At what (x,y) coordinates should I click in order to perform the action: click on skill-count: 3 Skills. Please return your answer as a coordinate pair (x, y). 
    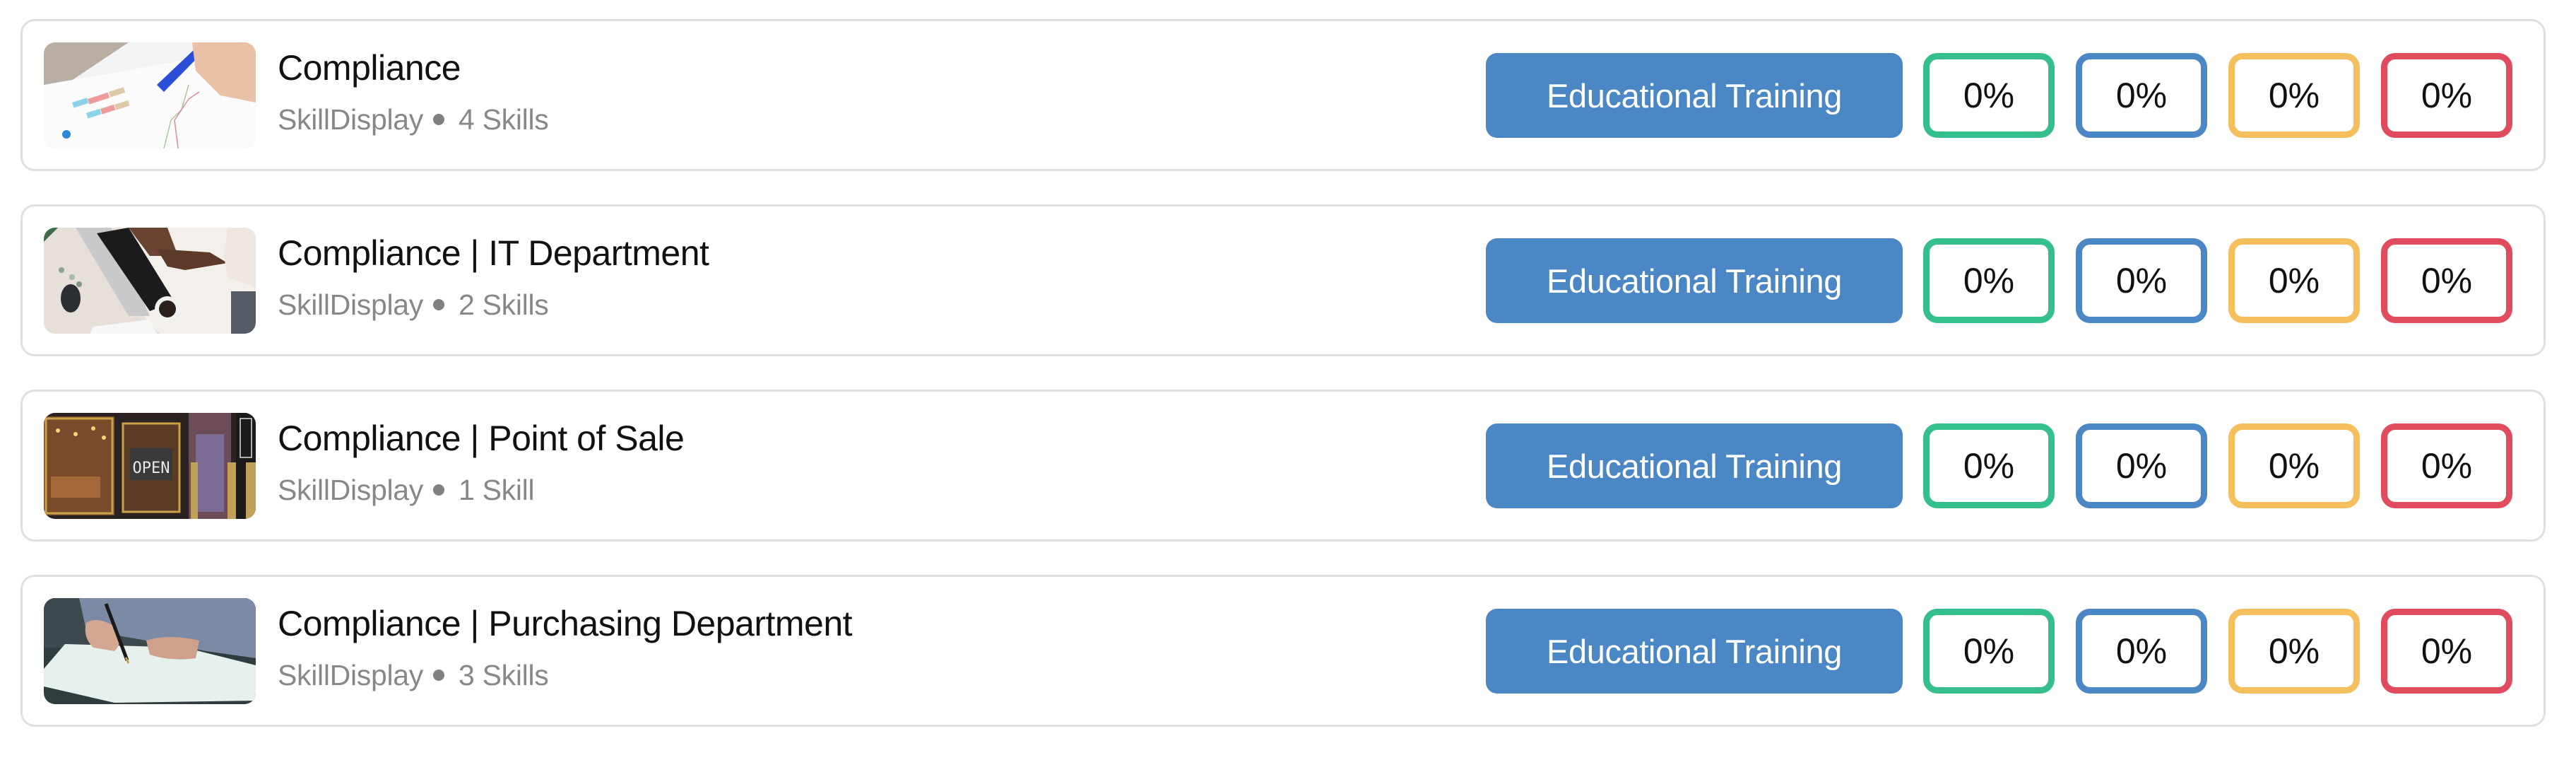
    Looking at the image, I should click on (504, 675).